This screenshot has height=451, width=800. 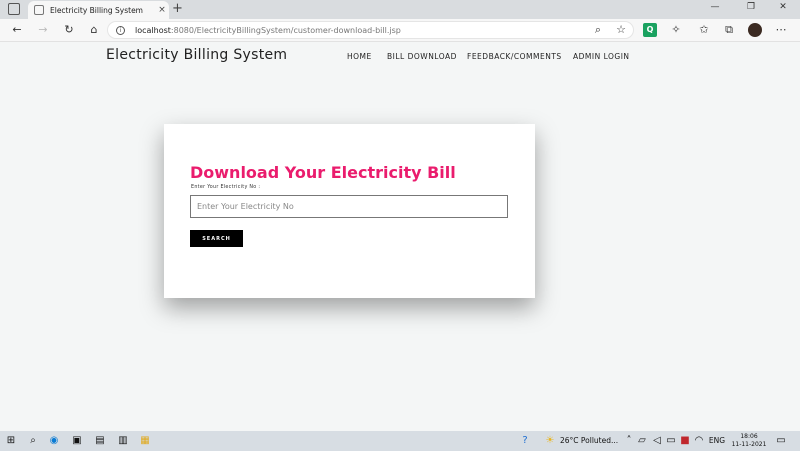 What do you see at coordinates (14, 9) in the screenshot?
I see `tab-actions-icon` at bounding box center [14, 9].